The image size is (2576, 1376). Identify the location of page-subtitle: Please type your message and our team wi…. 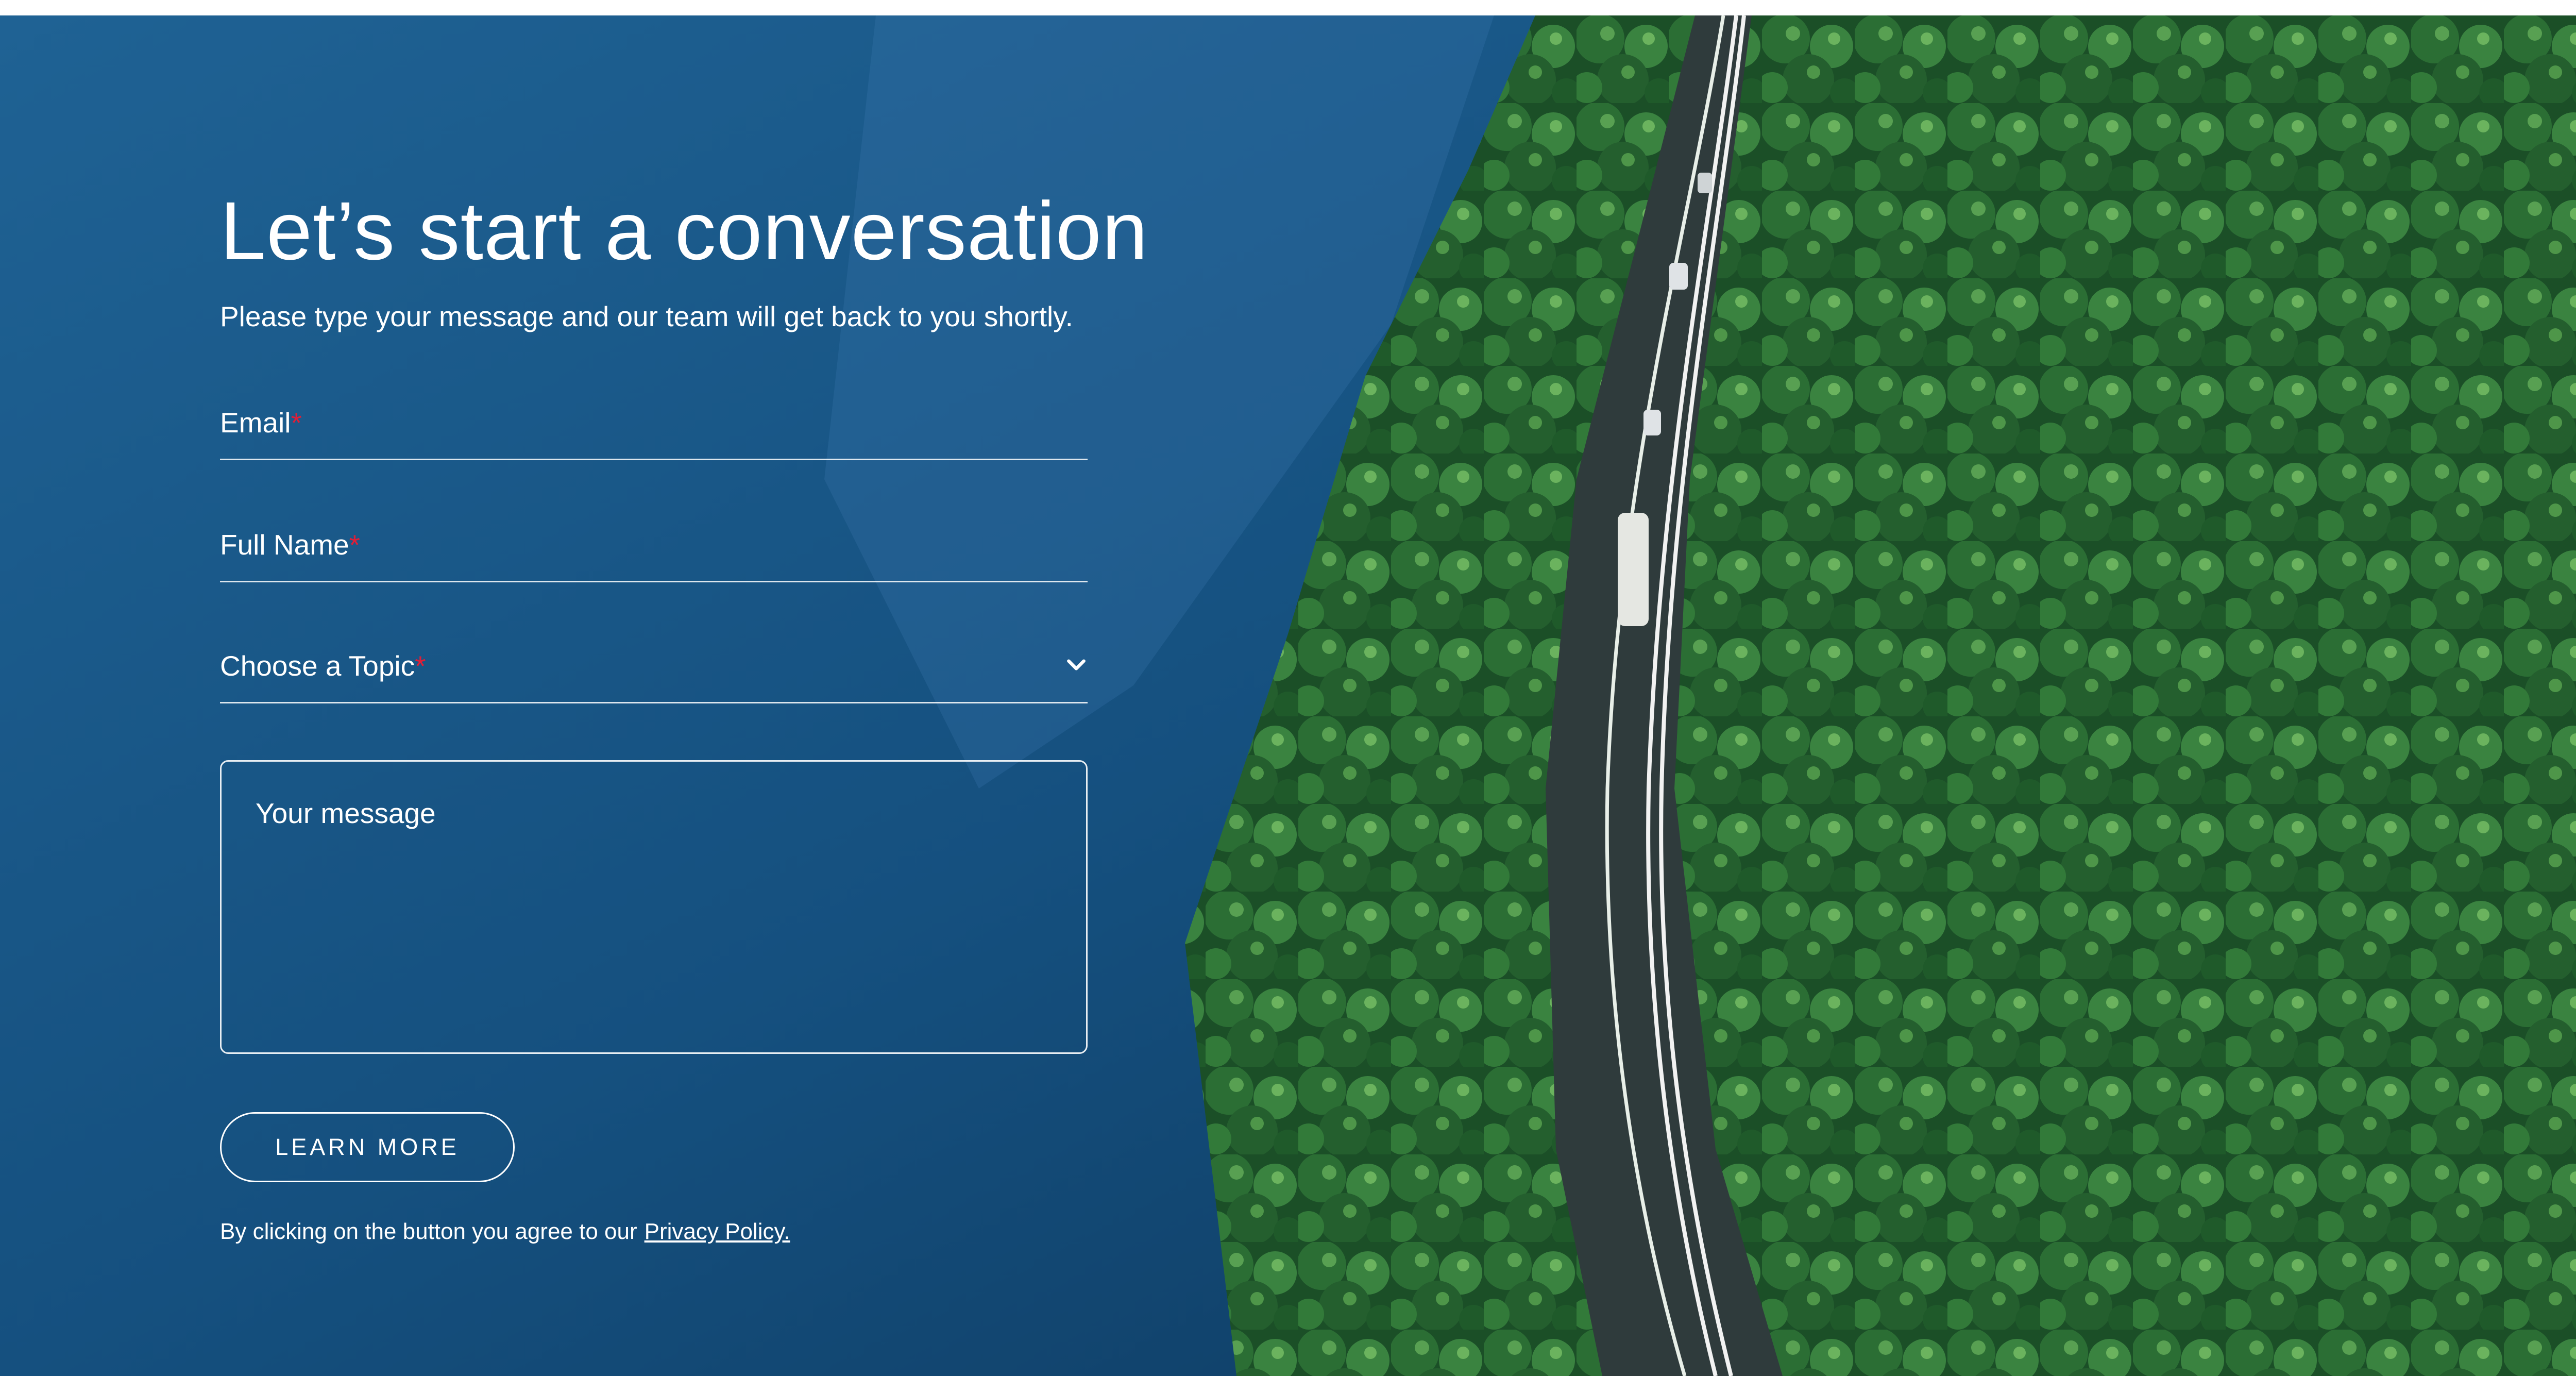
(646, 316).